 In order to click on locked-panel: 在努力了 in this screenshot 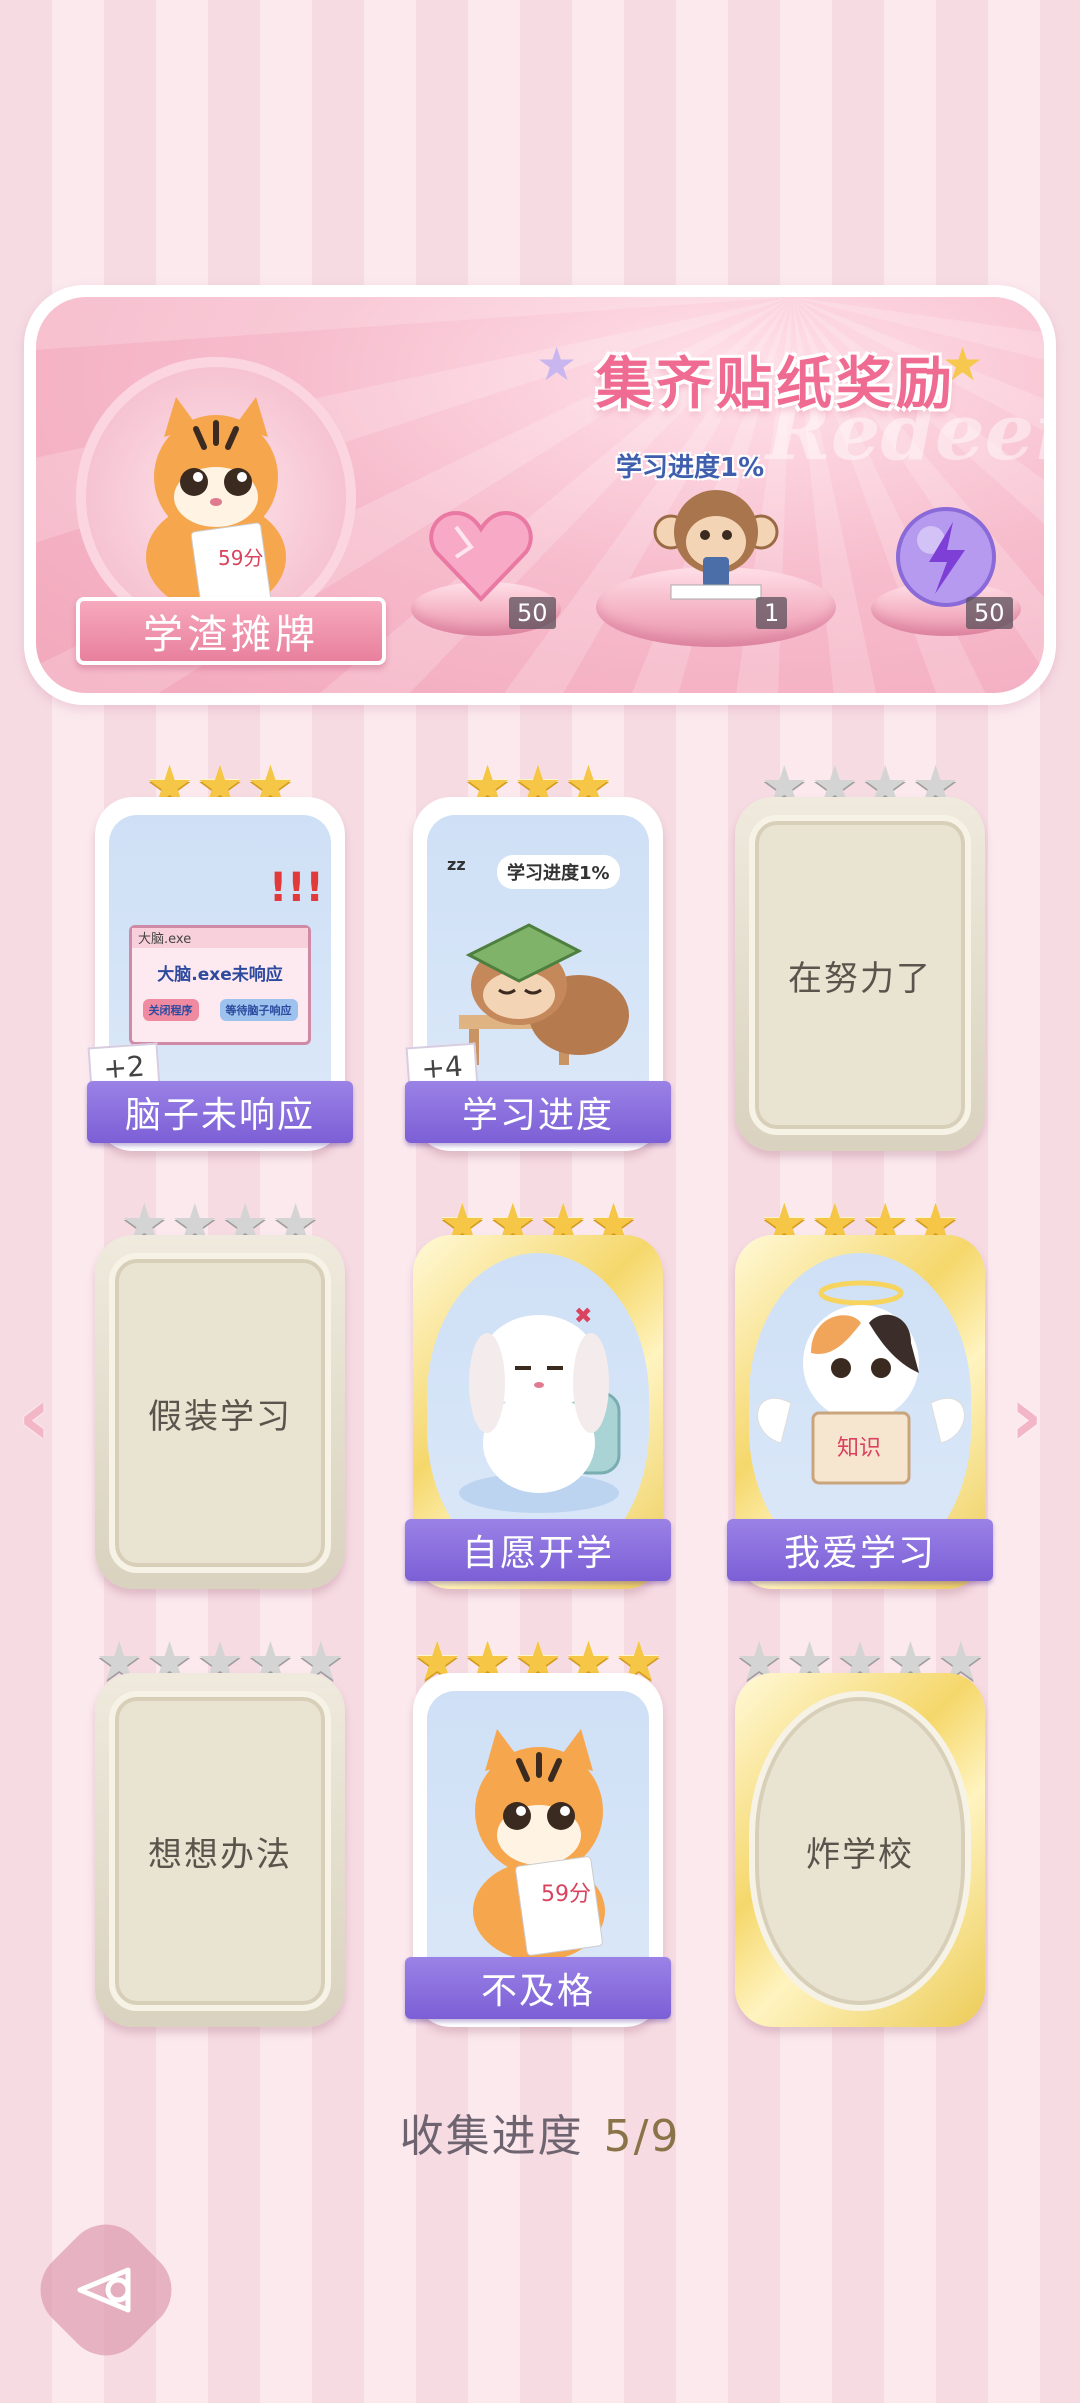, I will do `click(860, 975)`.